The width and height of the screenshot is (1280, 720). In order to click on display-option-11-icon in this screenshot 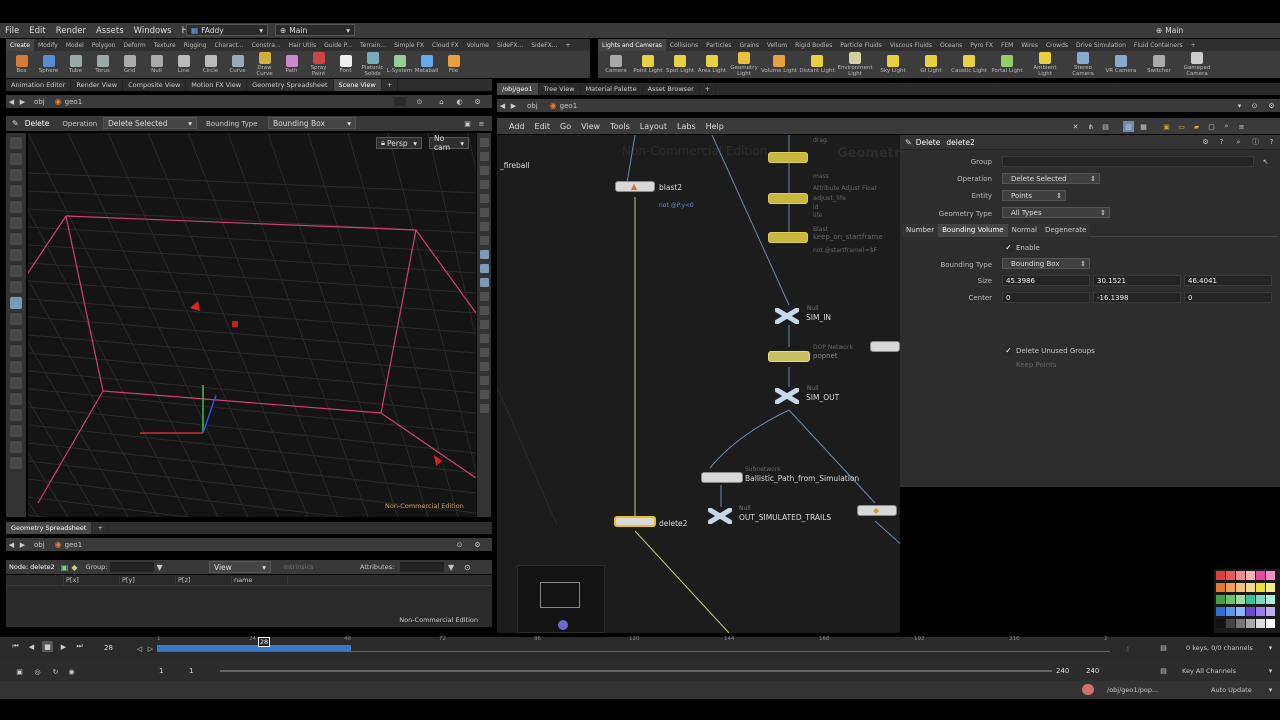, I will do `click(484, 282)`.